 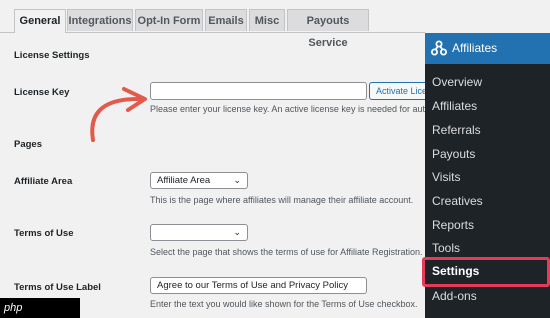 I want to click on affiliate-area-selected: Affiliate Area, so click(x=184, y=180).